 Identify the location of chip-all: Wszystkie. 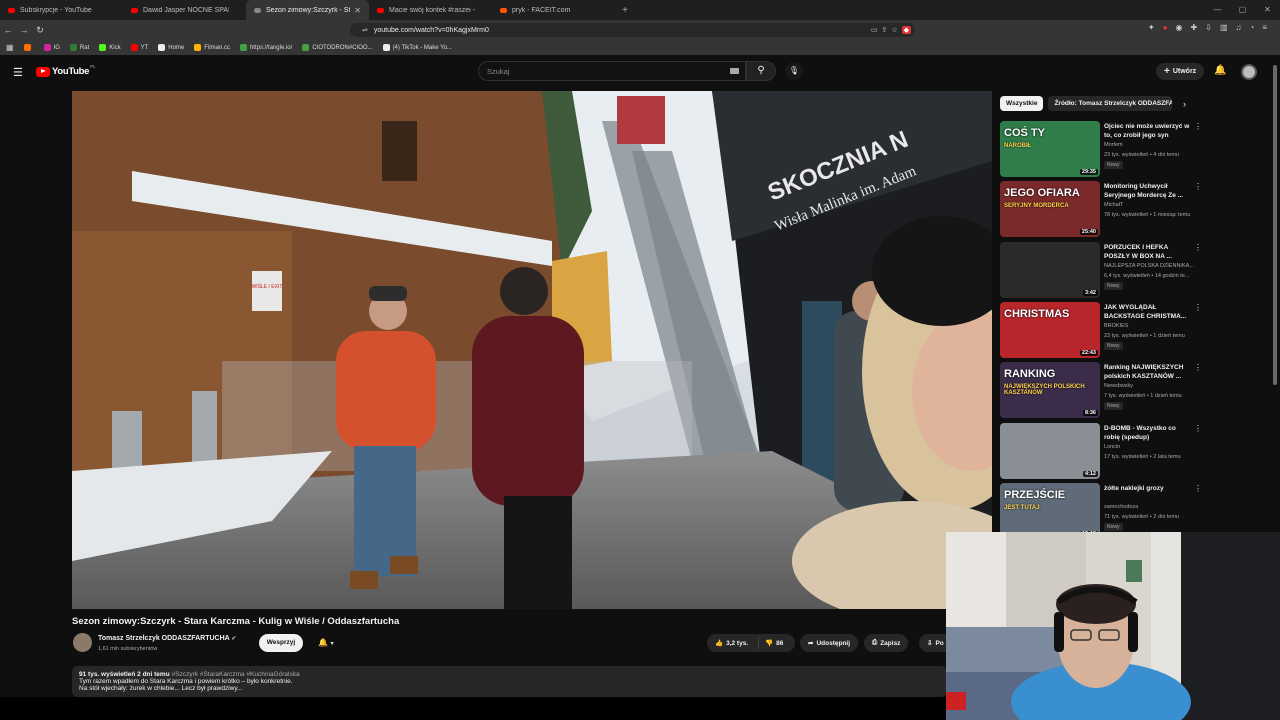
(1022, 103).